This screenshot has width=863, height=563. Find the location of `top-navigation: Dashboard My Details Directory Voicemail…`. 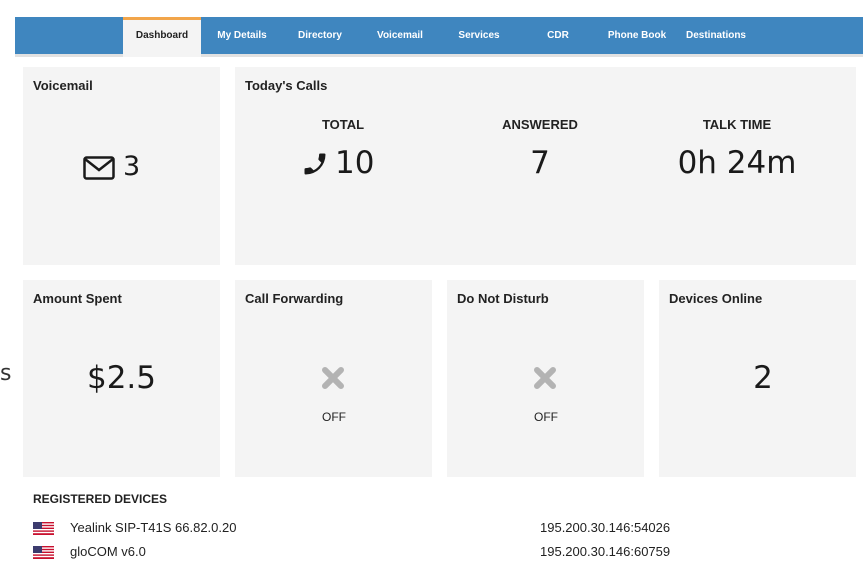

top-navigation: Dashboard My Details Directory Voicemail… is located at coordinates (439, 37).